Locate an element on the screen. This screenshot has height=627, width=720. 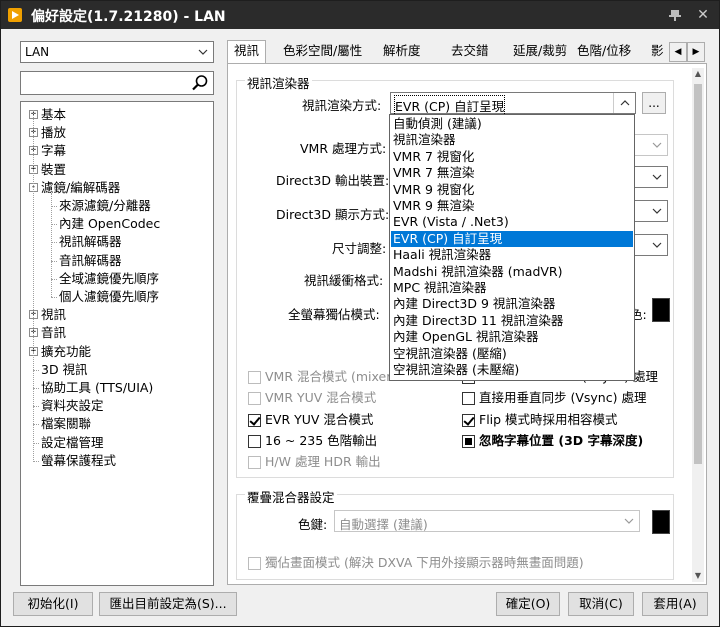
pin-icon is located at coordinates (675, 15).